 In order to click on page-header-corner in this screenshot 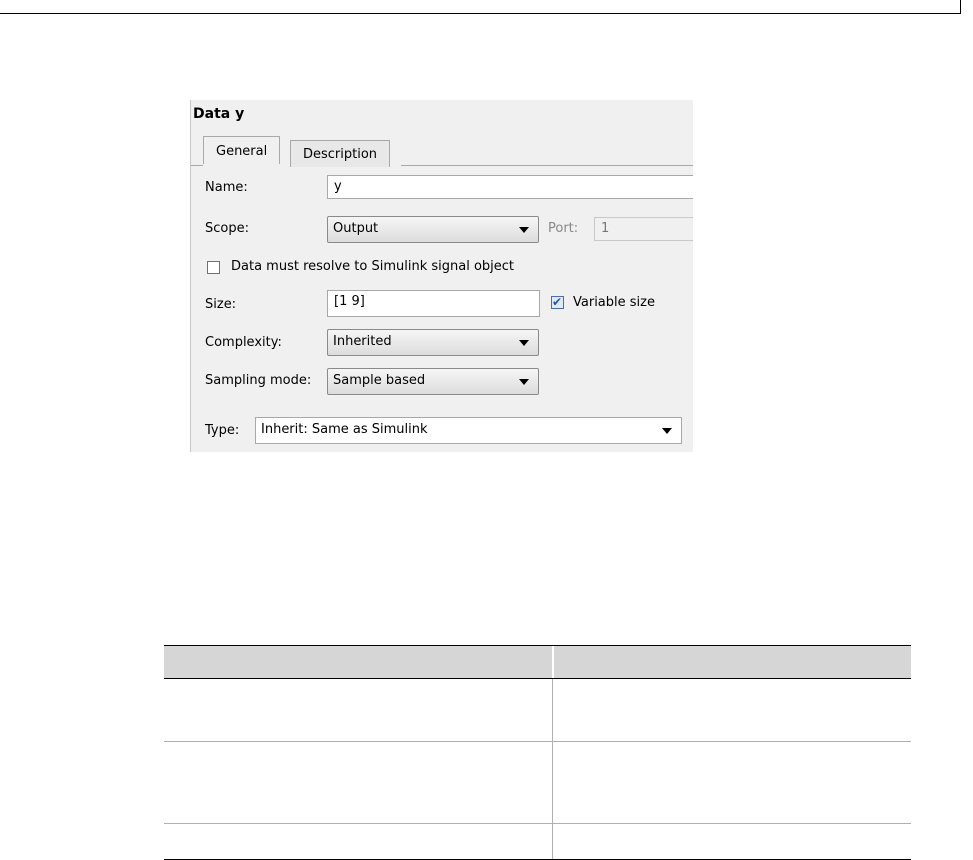, I will do `click(960, 7)`.